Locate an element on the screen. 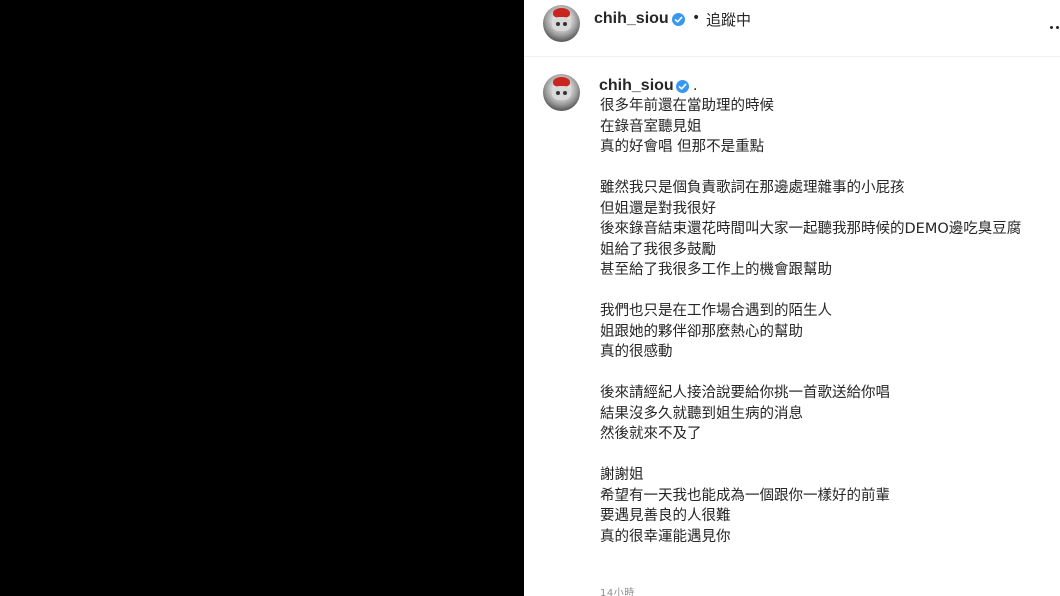  following-button: 追蹤中 is located at coordinates (728, 19).